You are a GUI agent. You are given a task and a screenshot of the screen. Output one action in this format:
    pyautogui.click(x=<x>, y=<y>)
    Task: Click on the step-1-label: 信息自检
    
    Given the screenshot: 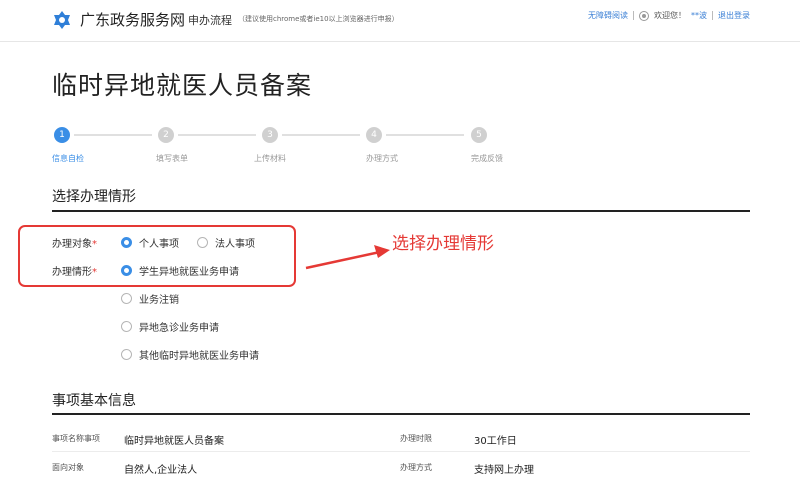 What is the action you would take?
    pyautogui.click(x=68, y=158)
    